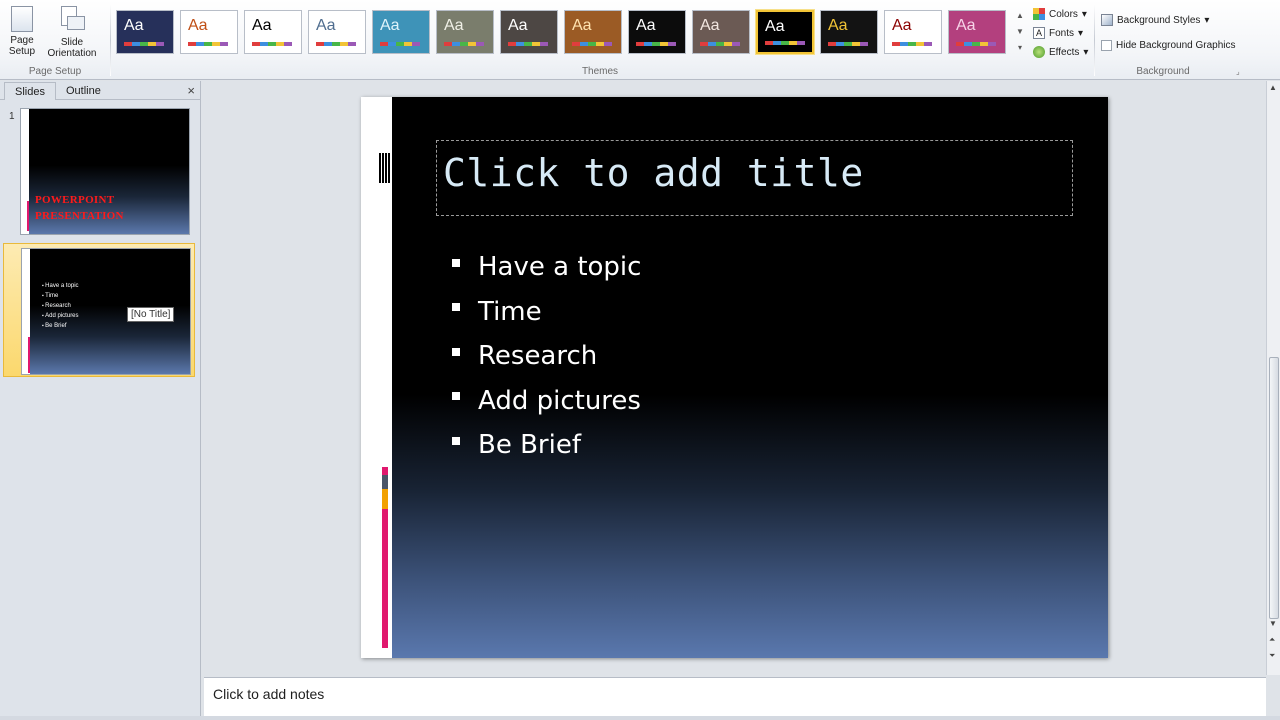  I want to click on checkbox-icon, so click(1106, 45).